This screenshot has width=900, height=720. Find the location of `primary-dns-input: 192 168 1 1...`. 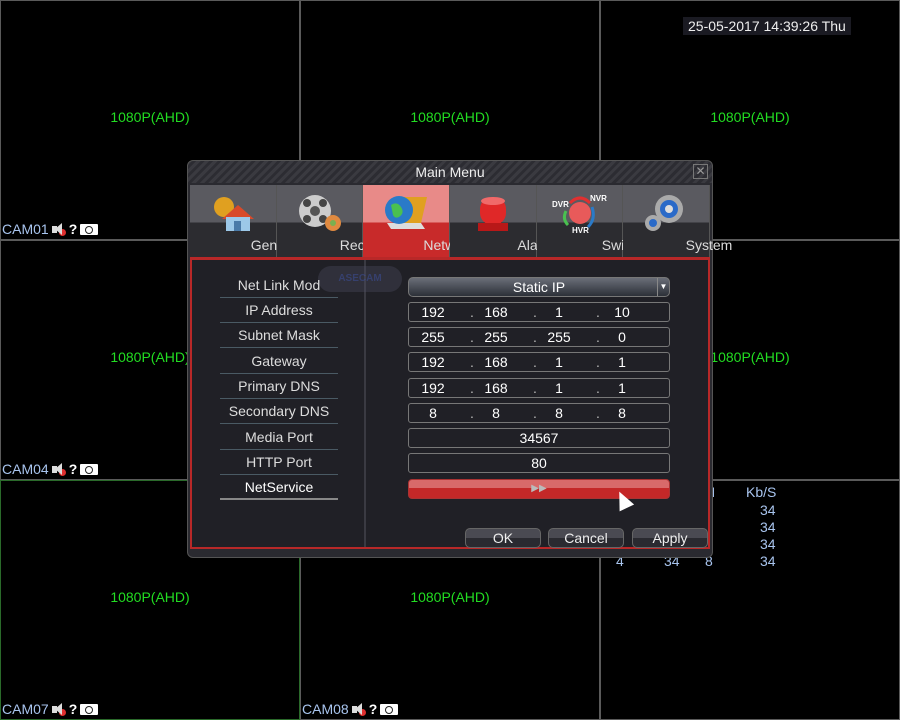

primary-dns-input: 192 168 1 1... is located at coordinates (539, 388).